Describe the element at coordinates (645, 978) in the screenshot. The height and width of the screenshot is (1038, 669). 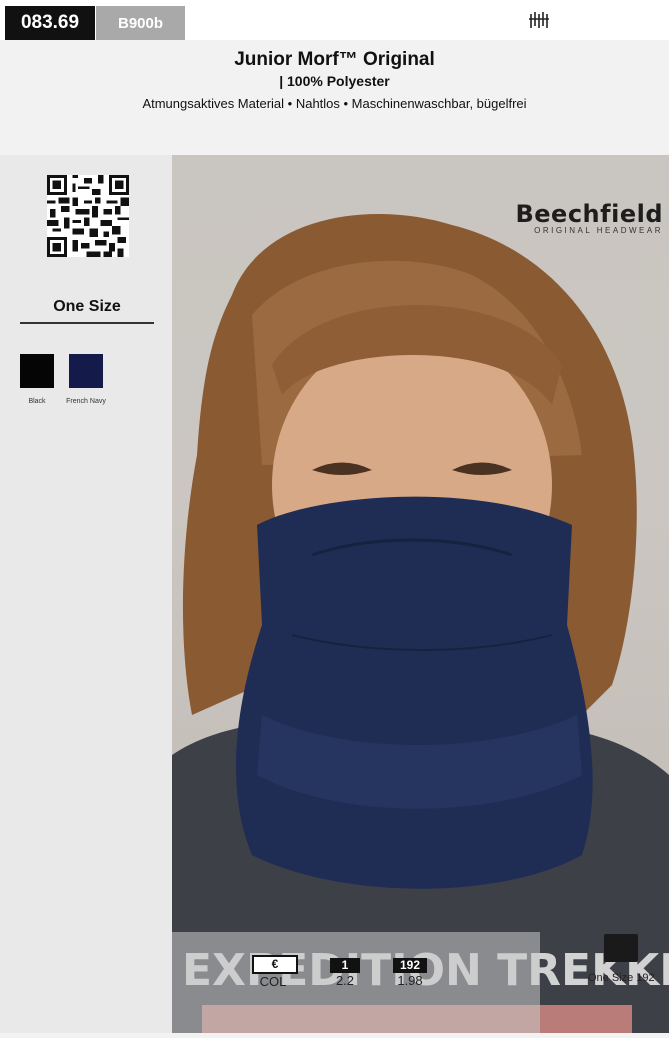
I see `carton-qty: 192` at that location.